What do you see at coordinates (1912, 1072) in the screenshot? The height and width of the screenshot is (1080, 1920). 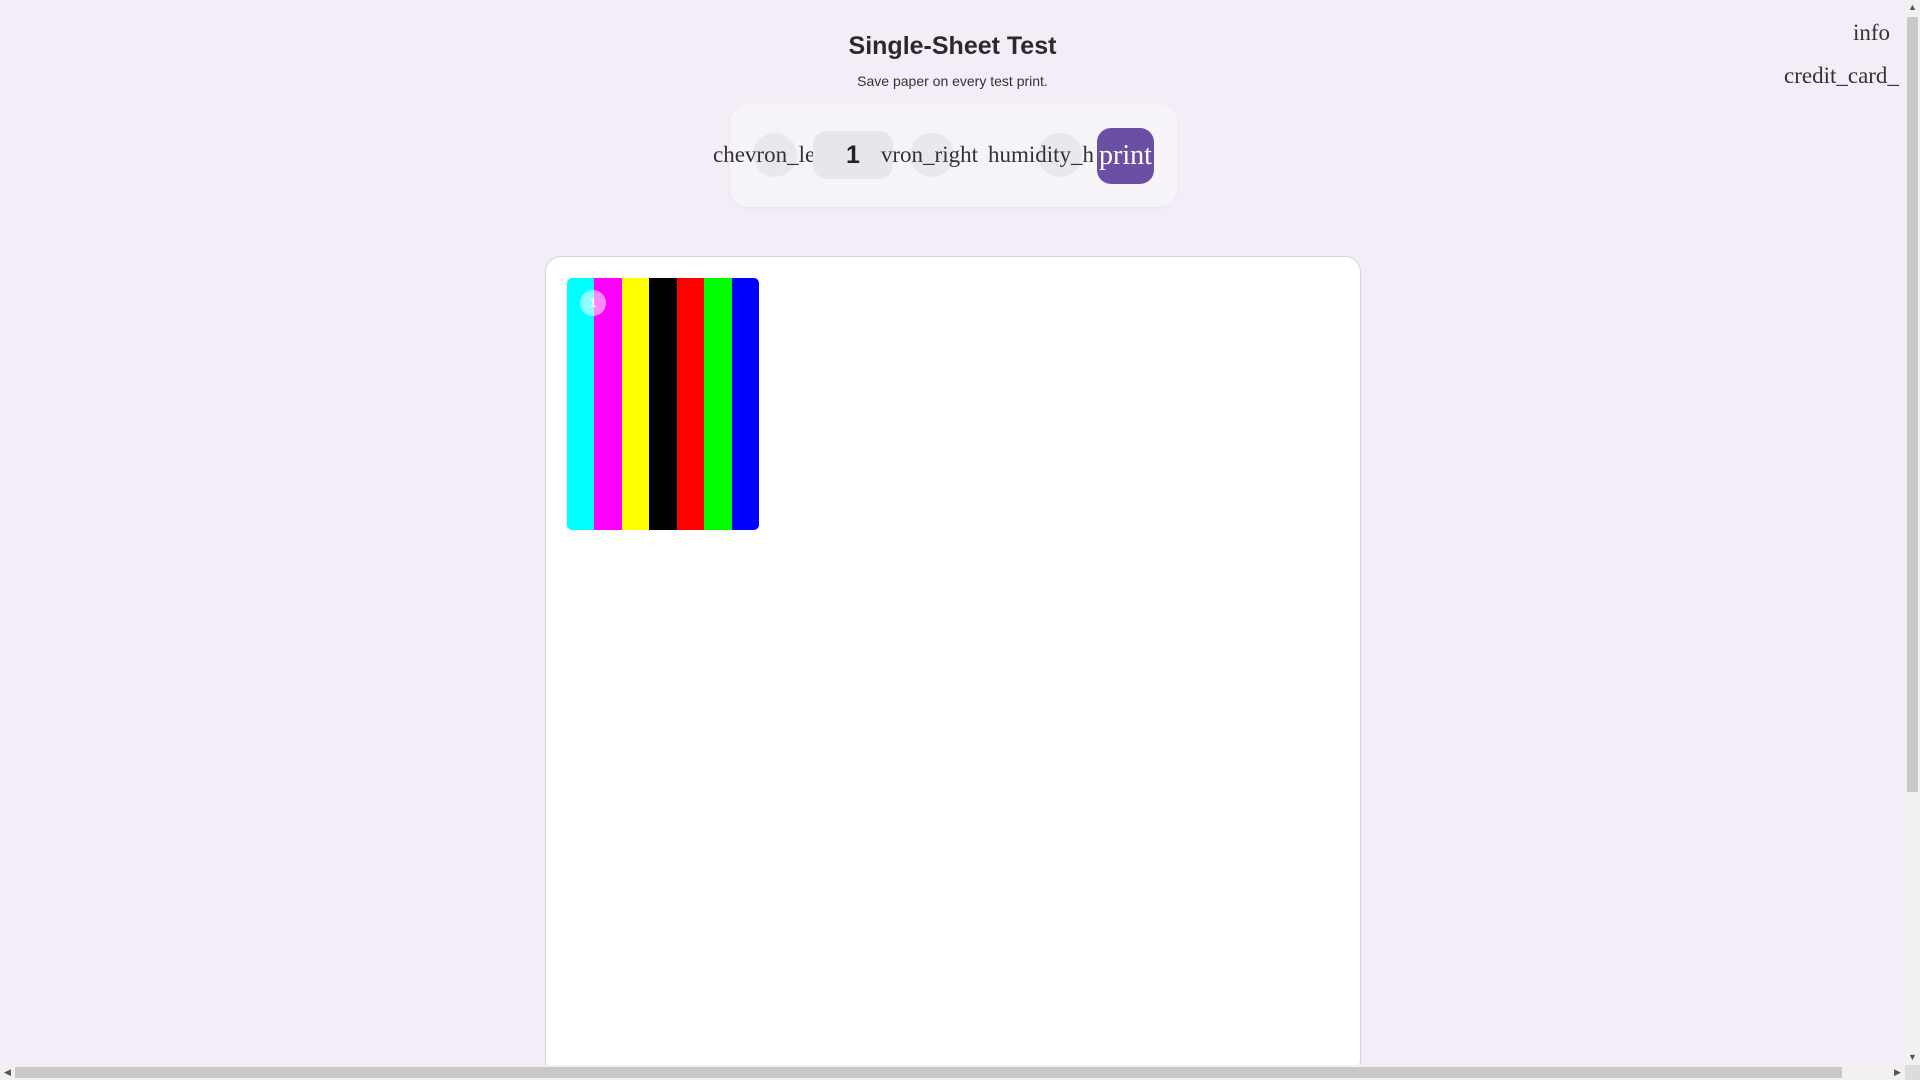 I see `scrollbar-corner` at bounding box center [1912, 1072].